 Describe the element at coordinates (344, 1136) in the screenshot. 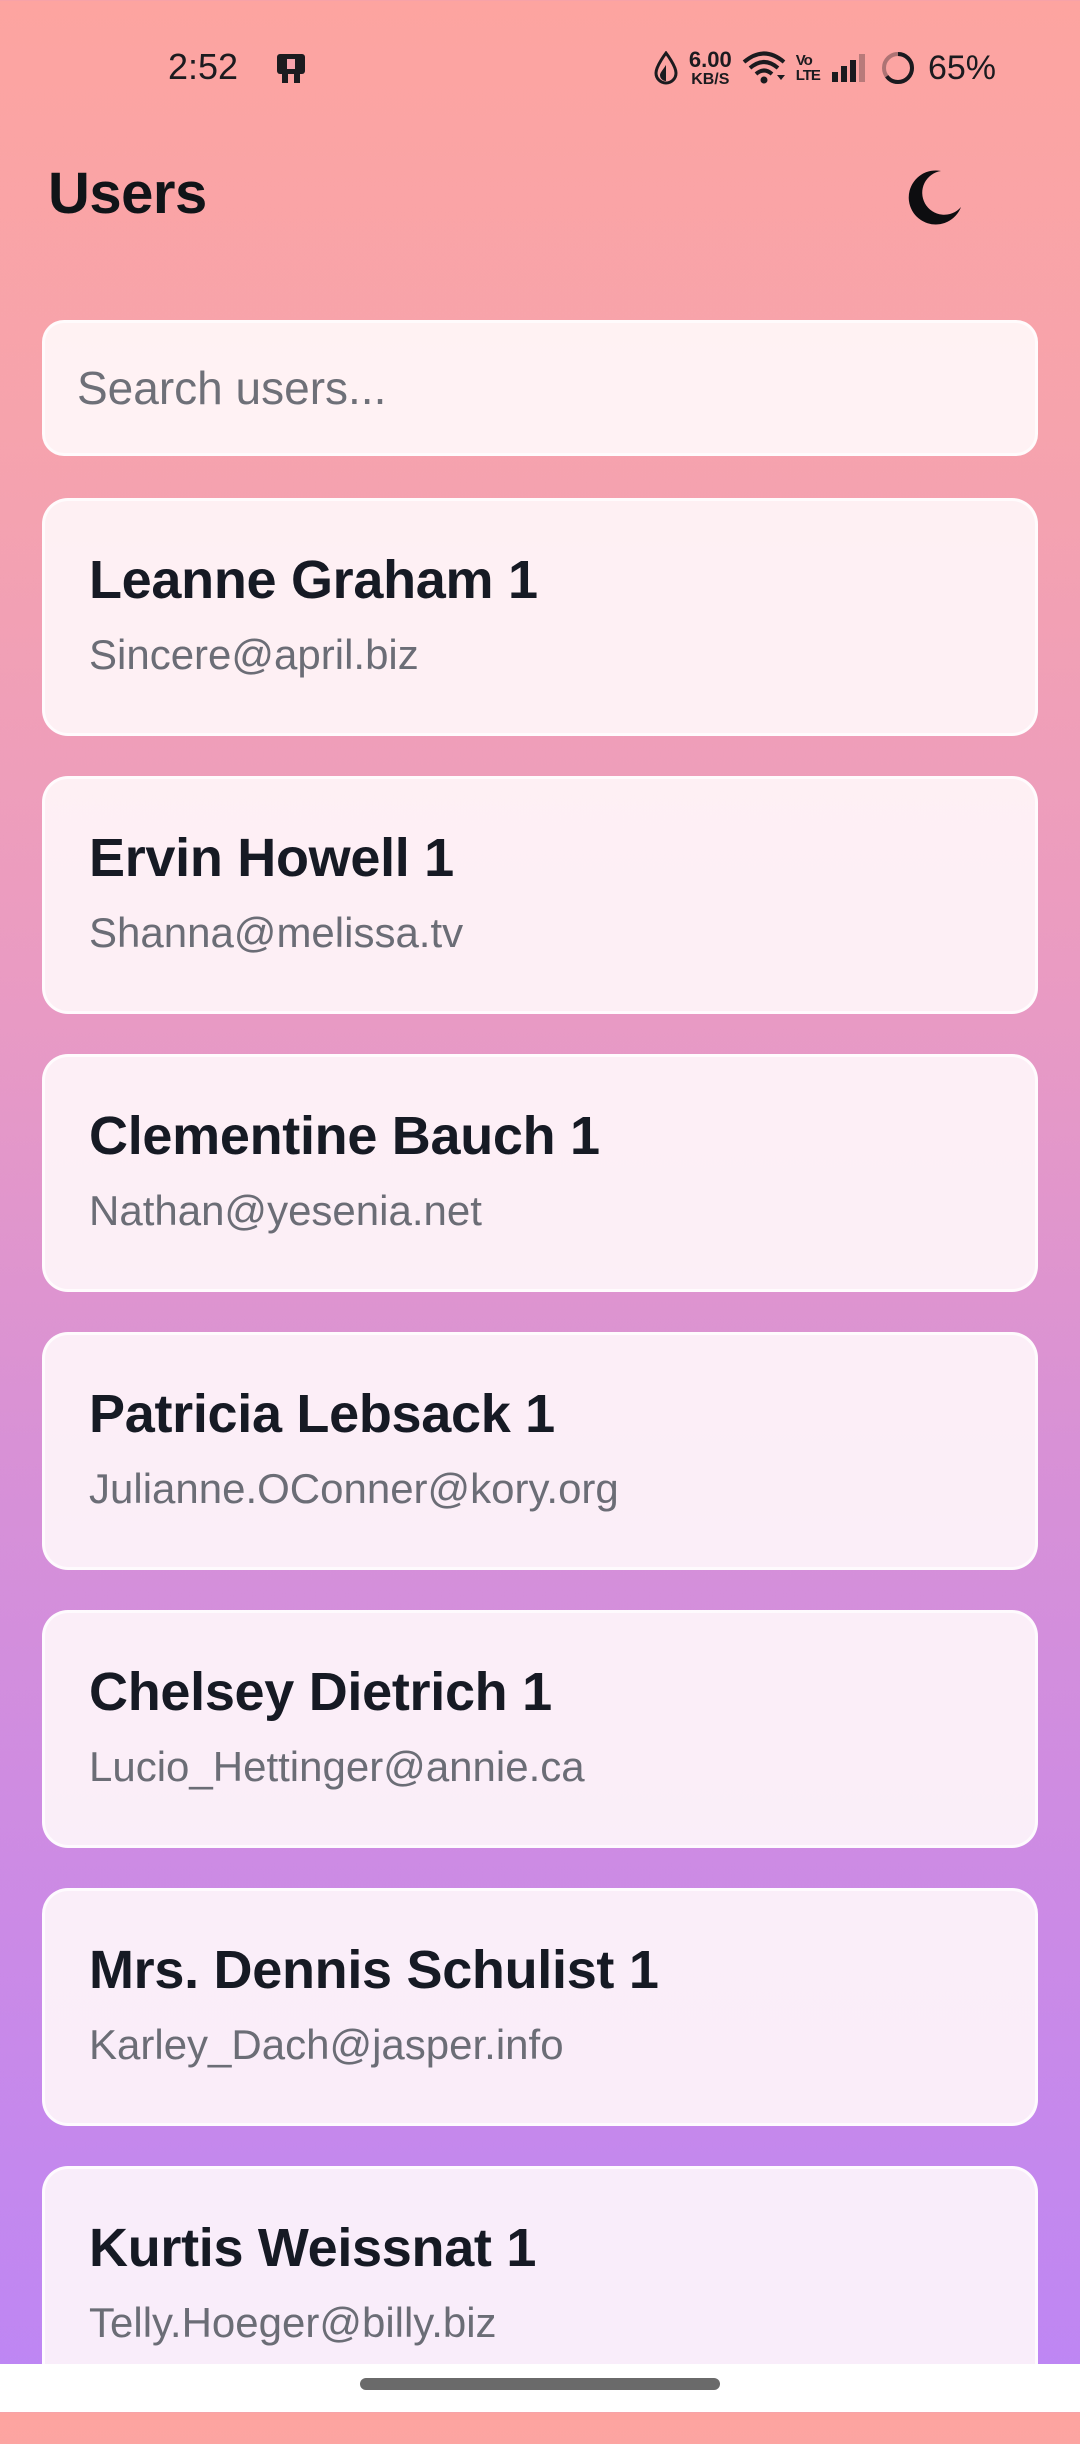

I see `user-name: Clementine Bauch 1` at that location.